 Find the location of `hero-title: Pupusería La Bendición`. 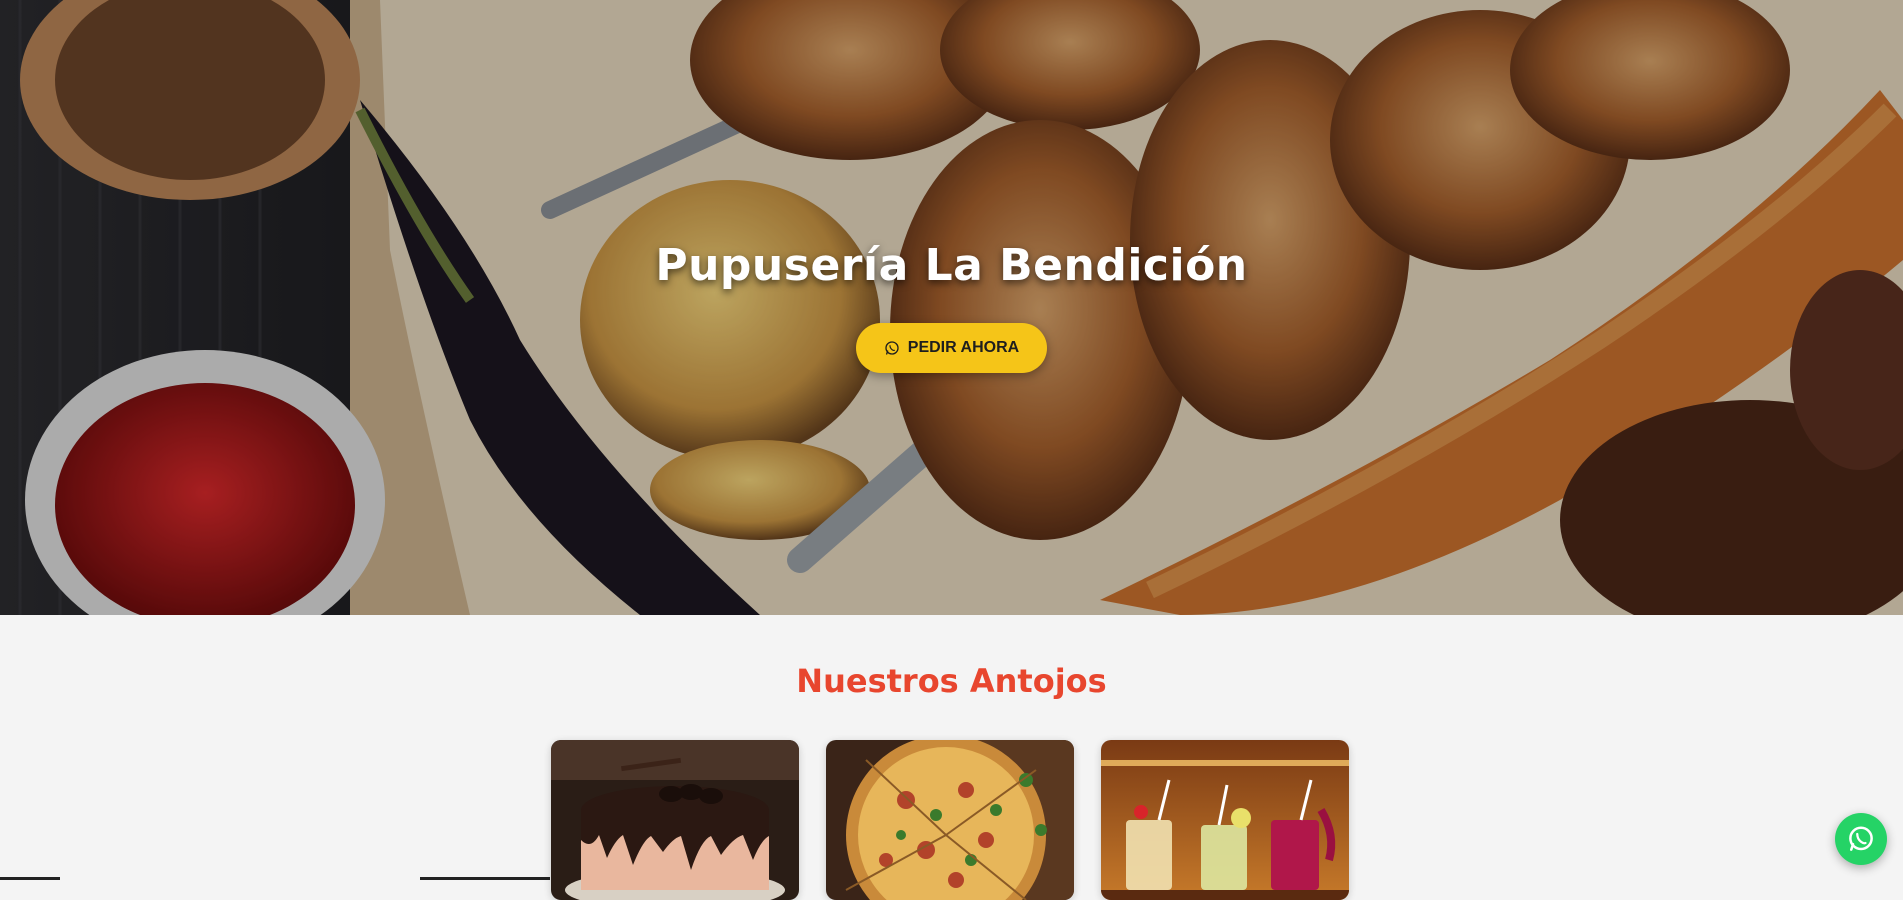

hero-title: Pupusería La Bendición is located at coordinates (951, 265).